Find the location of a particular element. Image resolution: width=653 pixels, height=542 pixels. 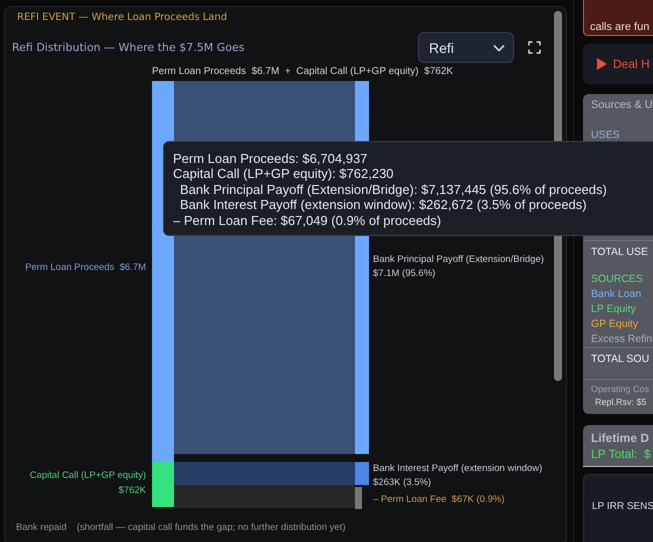

fullscreen-icon is located at coordinates (534, 47).